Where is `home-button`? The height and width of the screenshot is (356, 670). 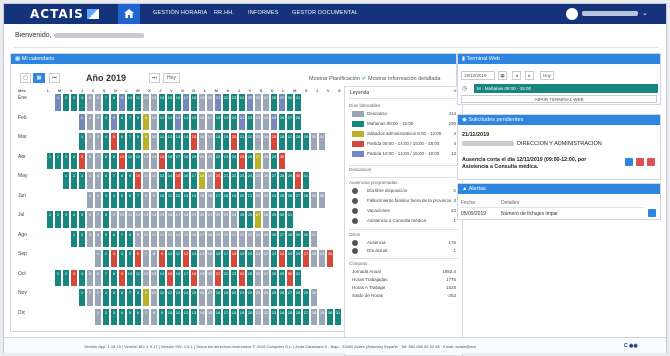 home-button is located at coordinates (129, 14).